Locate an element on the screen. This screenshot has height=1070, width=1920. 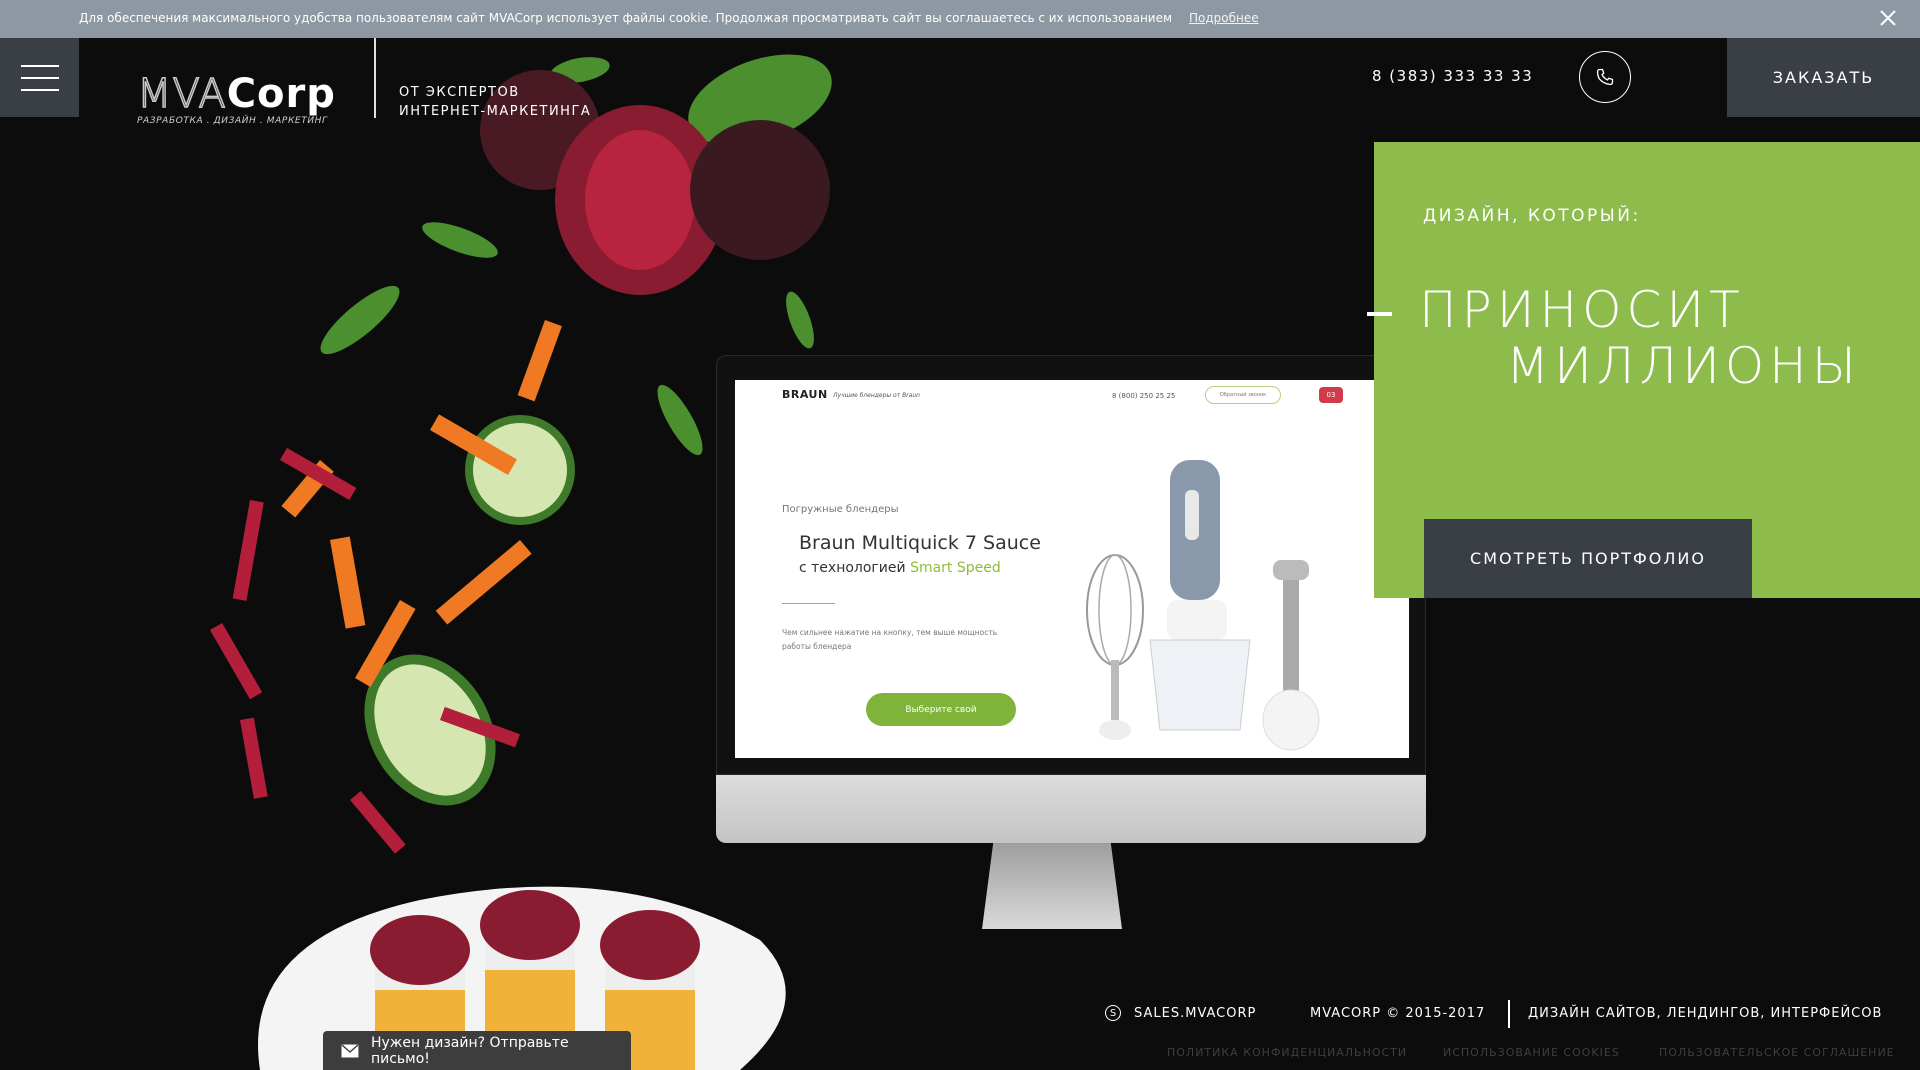
privacy-policy-link: ПОЛИТИКА КОНФИДЕНЦИАЛЬНОСТИ is located at coordinates (1287, 1052).